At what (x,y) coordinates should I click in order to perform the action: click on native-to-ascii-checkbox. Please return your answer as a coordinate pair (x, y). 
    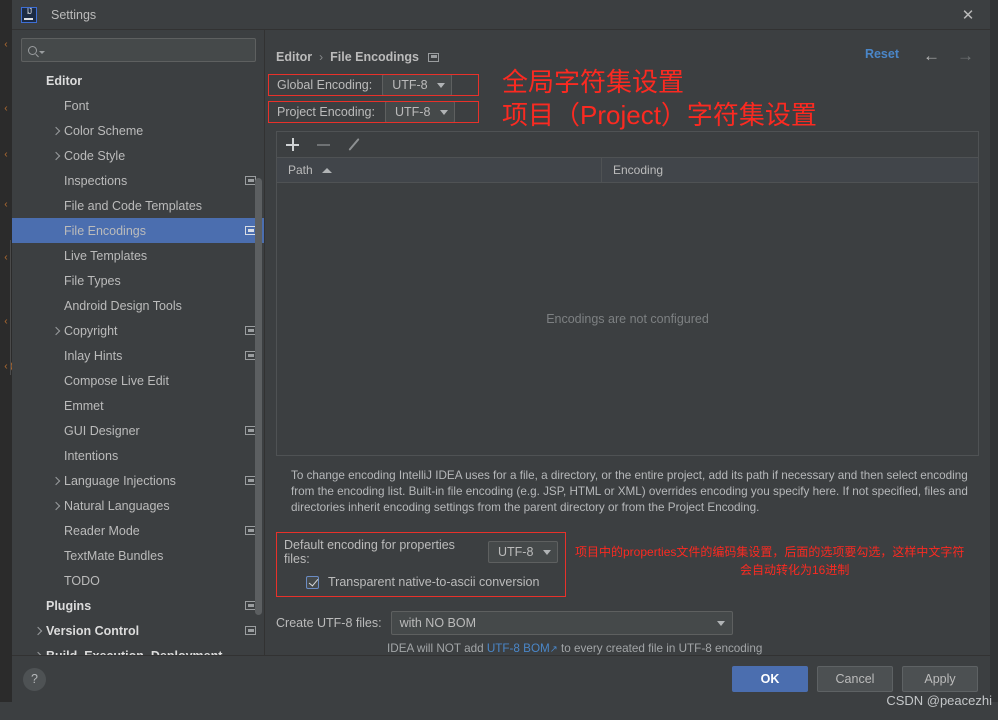
    Looking at the image, I should click on (312, 582).